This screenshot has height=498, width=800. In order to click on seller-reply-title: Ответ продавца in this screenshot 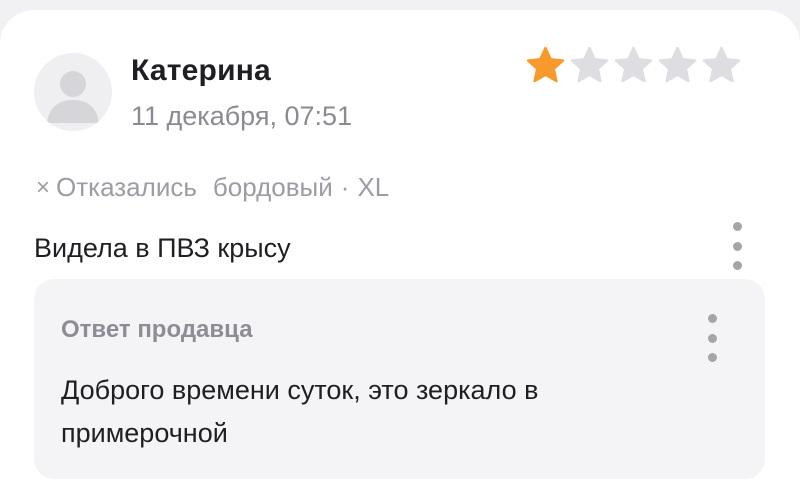, I will do `click(157, 329)`.